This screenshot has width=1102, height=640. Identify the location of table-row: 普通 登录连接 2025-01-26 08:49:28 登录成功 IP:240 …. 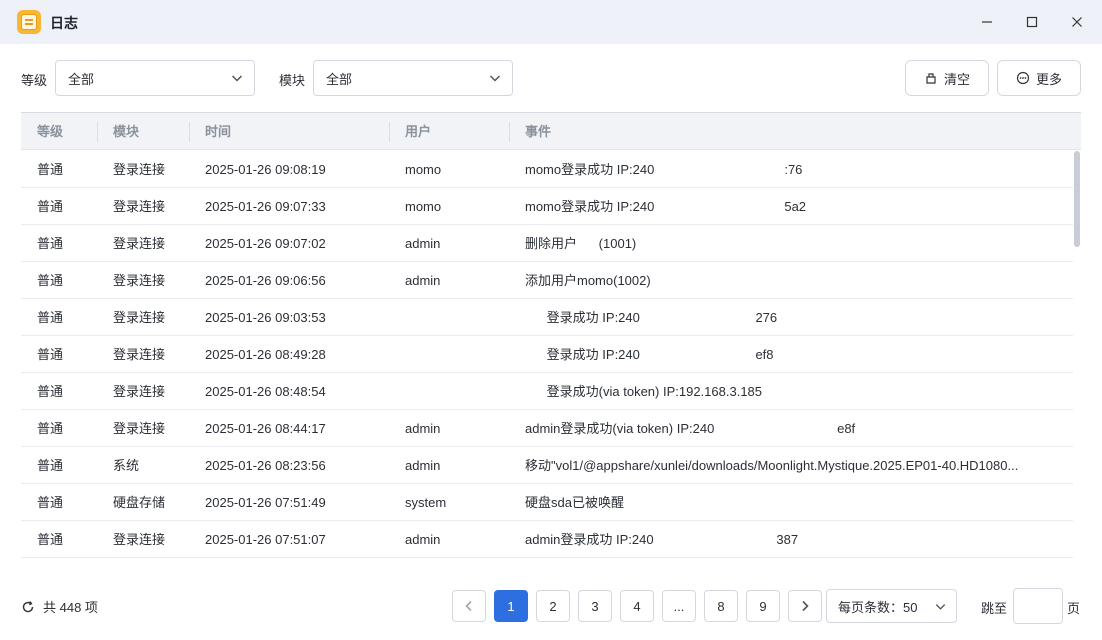
(547, 354).